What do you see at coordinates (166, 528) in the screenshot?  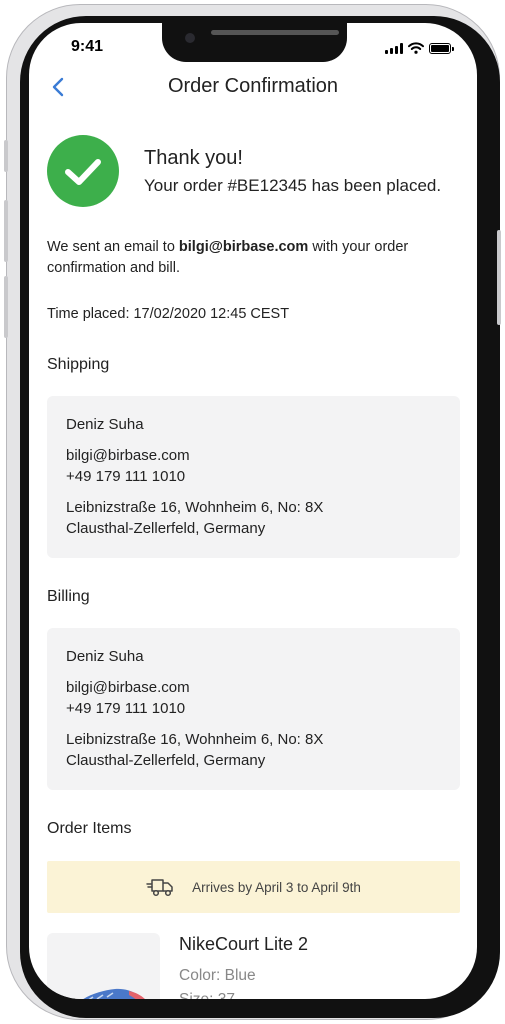 I see `shipping-address-line2: Clausthal-Zellerfeld, Germany` at bounding box center [166, 528].